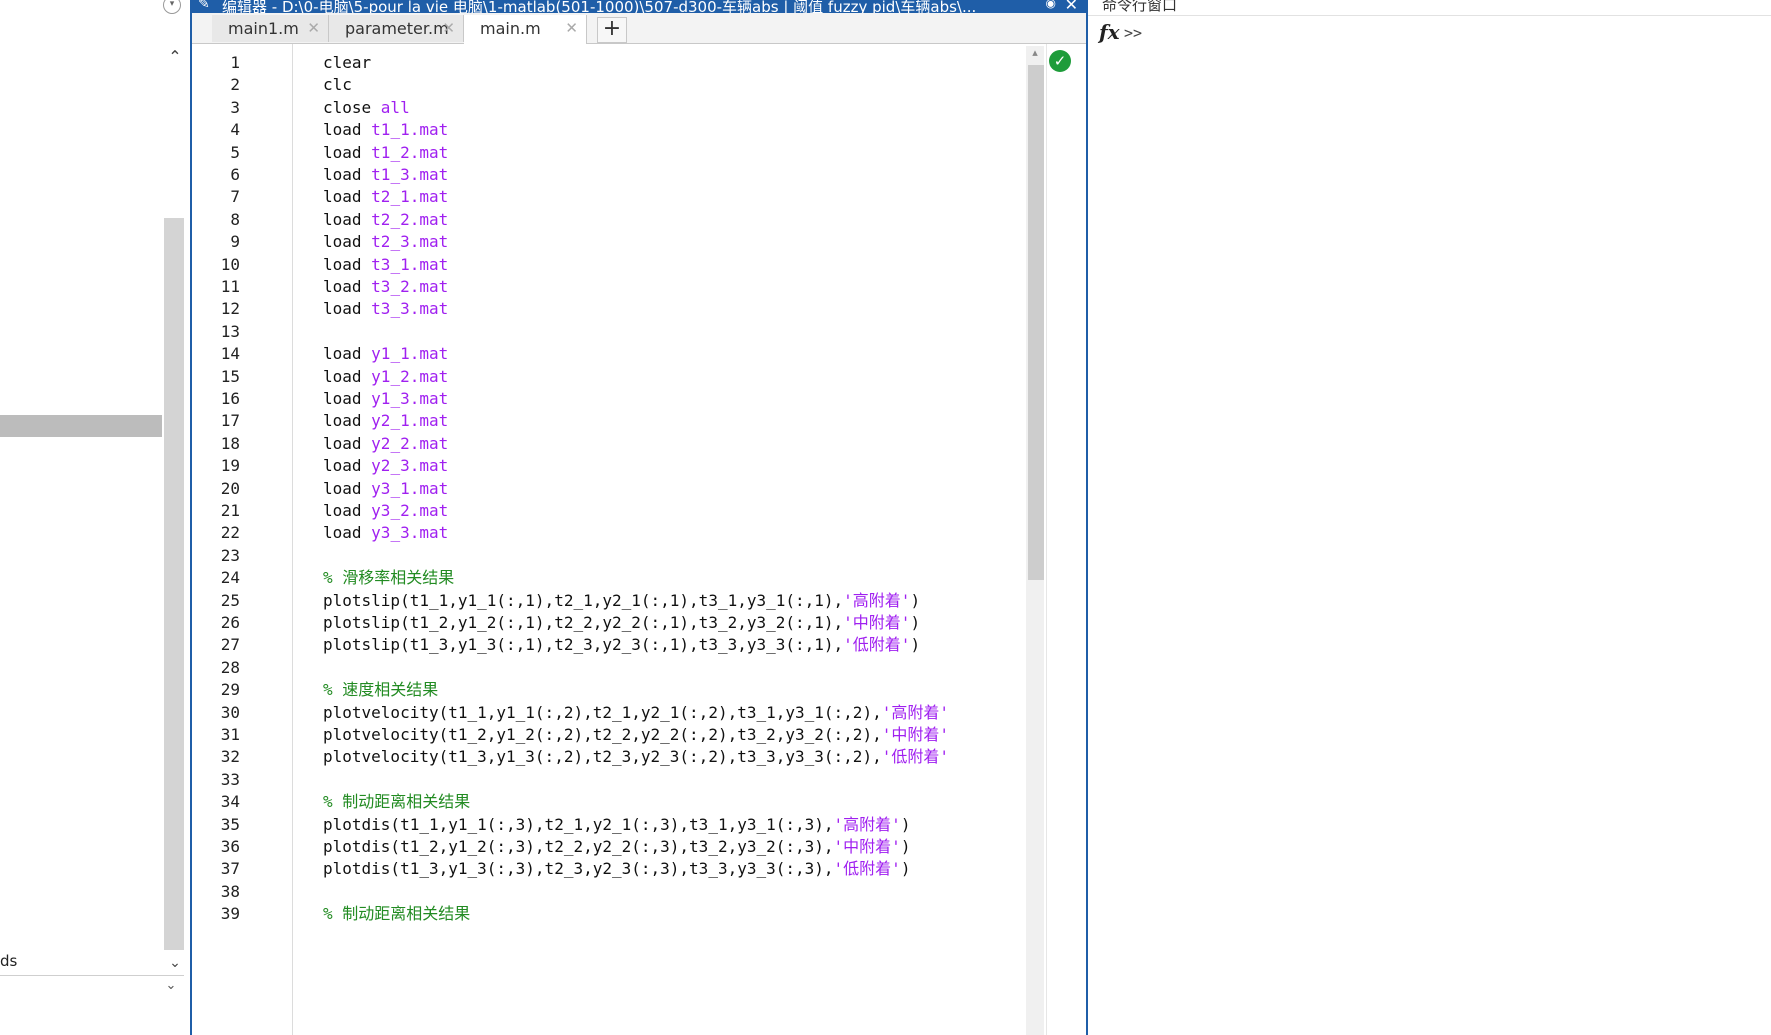 The image size is (1771, 1035). Describe the element at coordinates (9, 961) in the screenshot. I see `left-panel-bottom-label: ds` at that location.